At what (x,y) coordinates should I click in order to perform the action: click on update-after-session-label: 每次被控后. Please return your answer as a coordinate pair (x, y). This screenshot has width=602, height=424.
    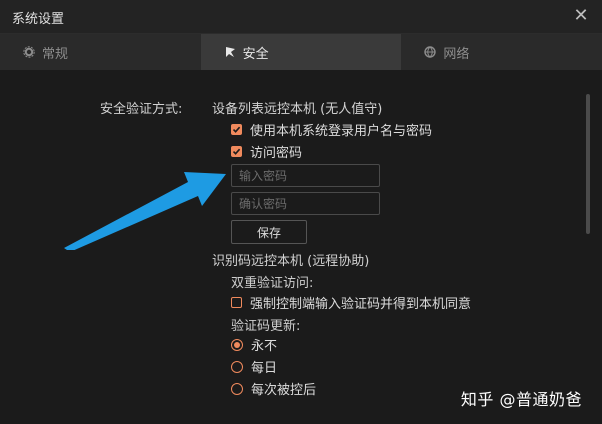
    Looking at the image, I should click on (284, 390).